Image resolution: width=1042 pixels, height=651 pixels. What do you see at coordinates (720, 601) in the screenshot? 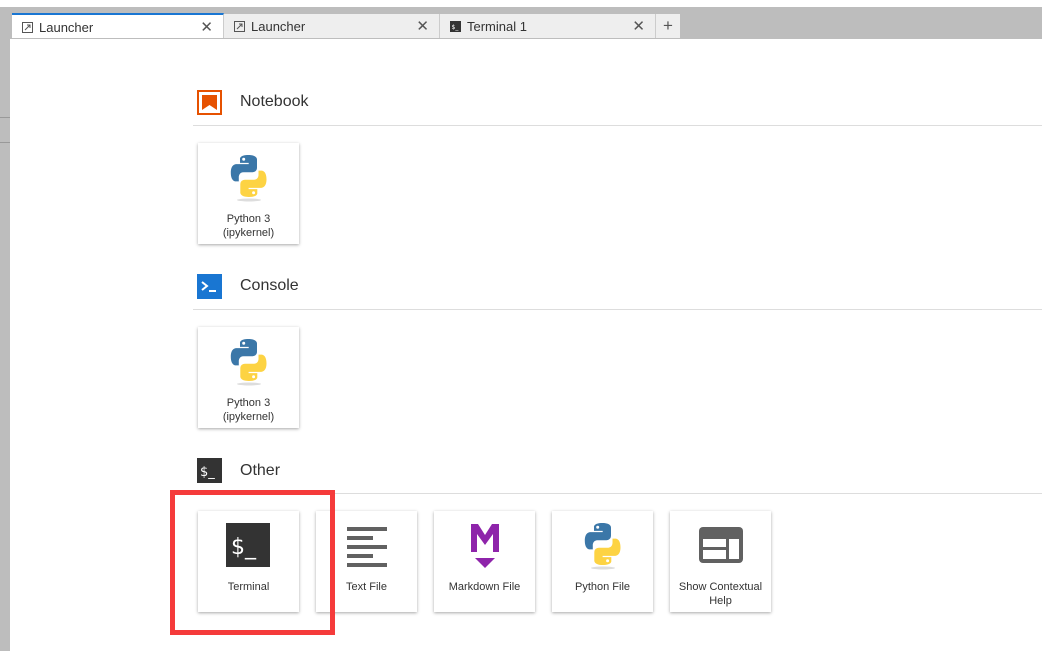
I see `card-sublabel: Help` at bounding box center [720, 601].